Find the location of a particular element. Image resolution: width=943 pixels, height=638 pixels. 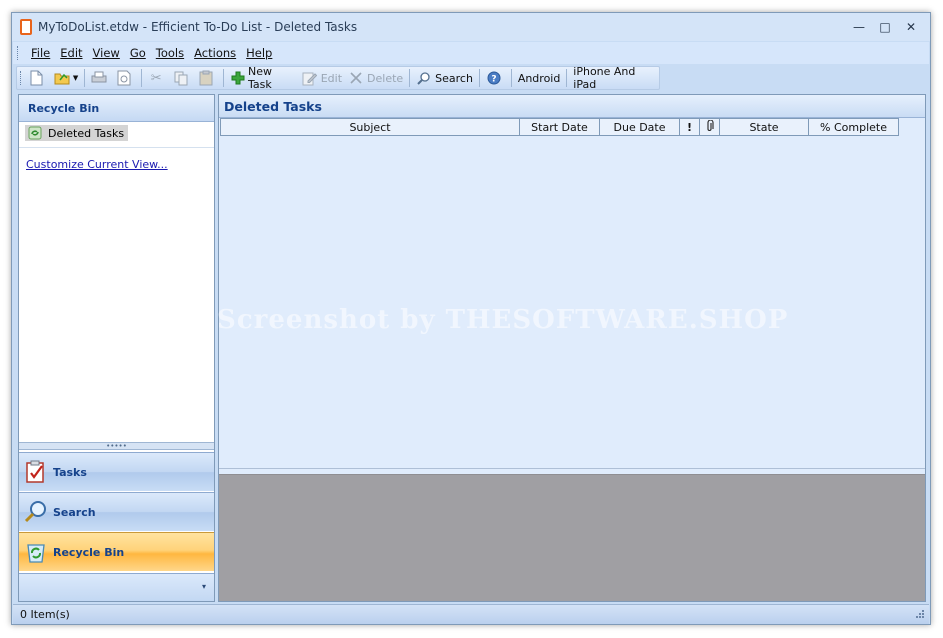

clipboard-check-icon is located at coordinates (36, 472).